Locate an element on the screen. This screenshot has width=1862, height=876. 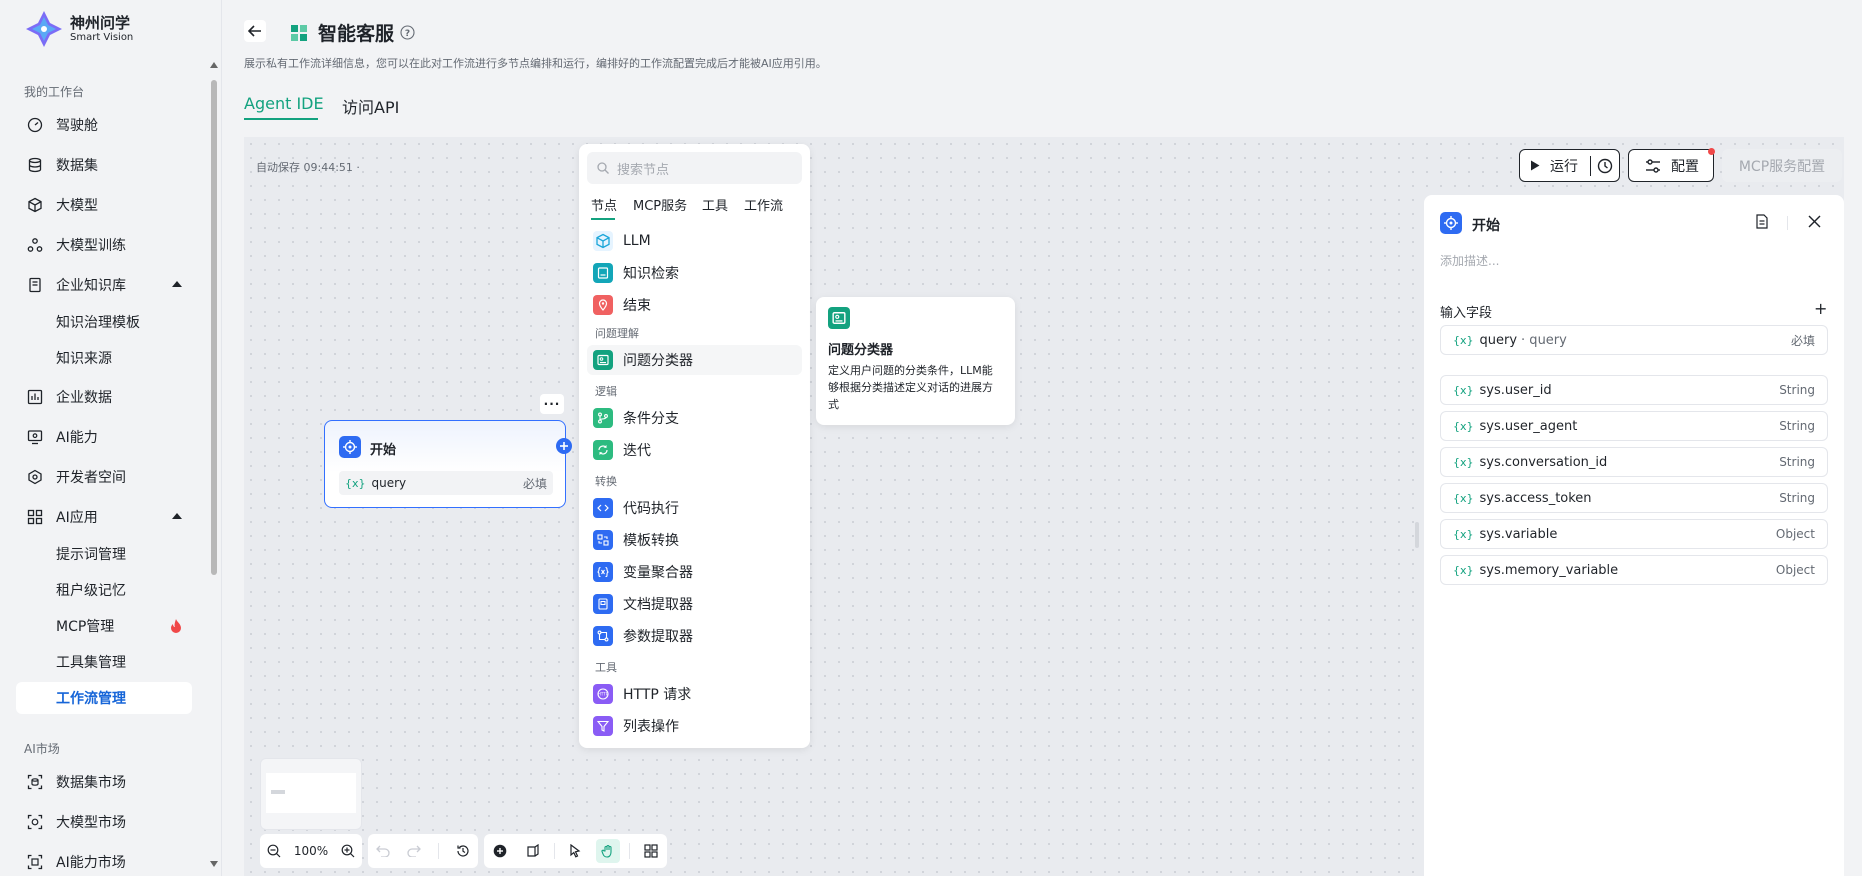
add-node-tool is located at coordinates (500, 851).